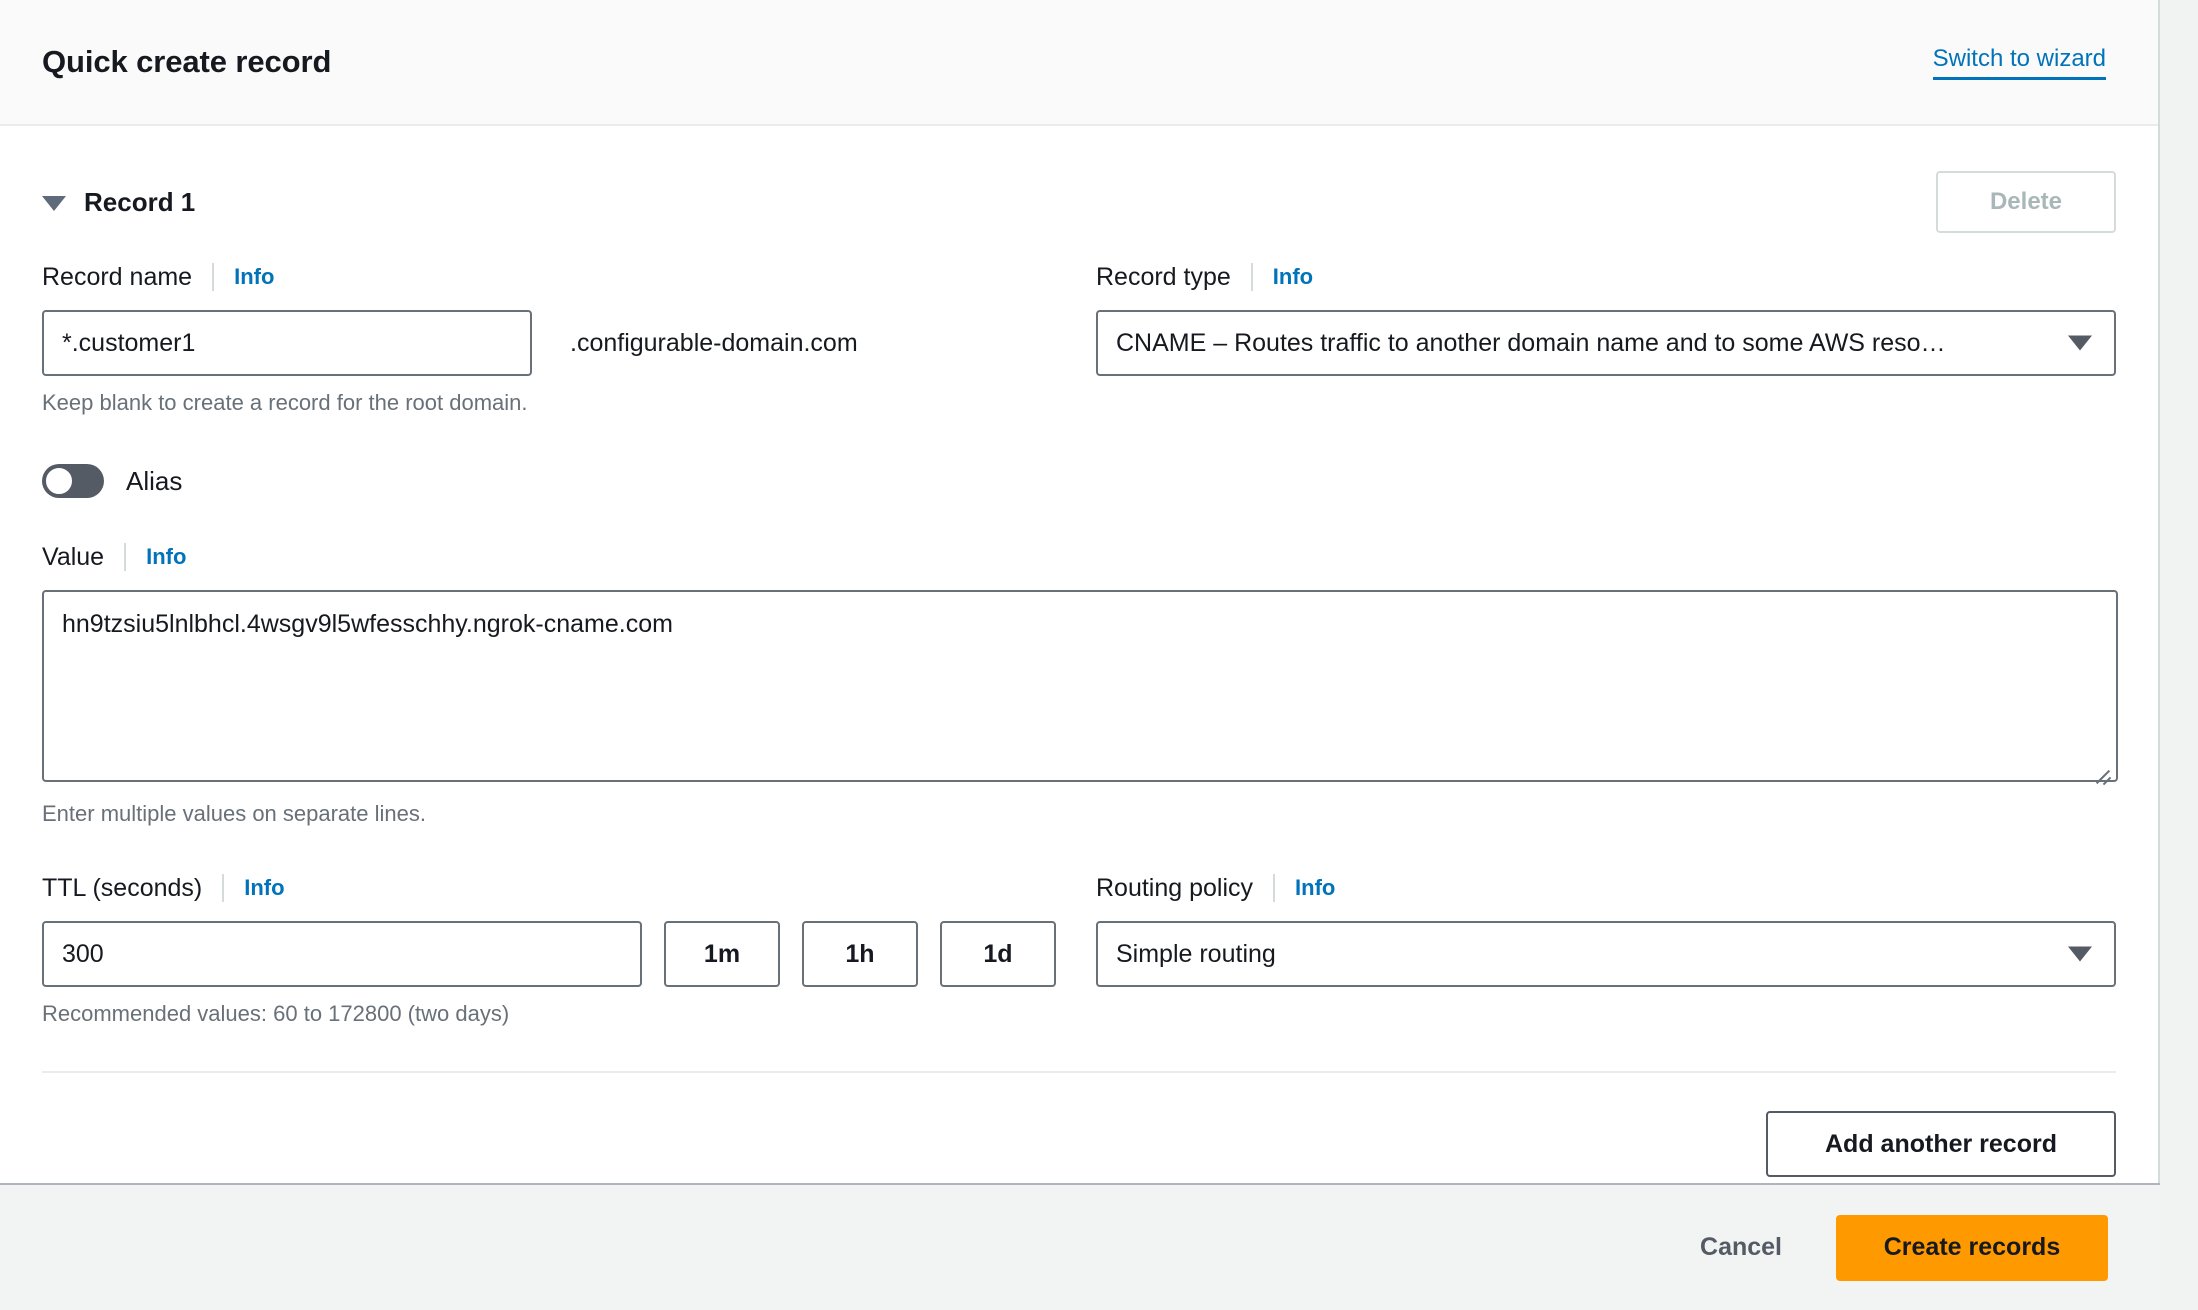 This screenshot has width=2198, height=1310. I want to click on record-type-info-link: Info, so click(1293, 277).